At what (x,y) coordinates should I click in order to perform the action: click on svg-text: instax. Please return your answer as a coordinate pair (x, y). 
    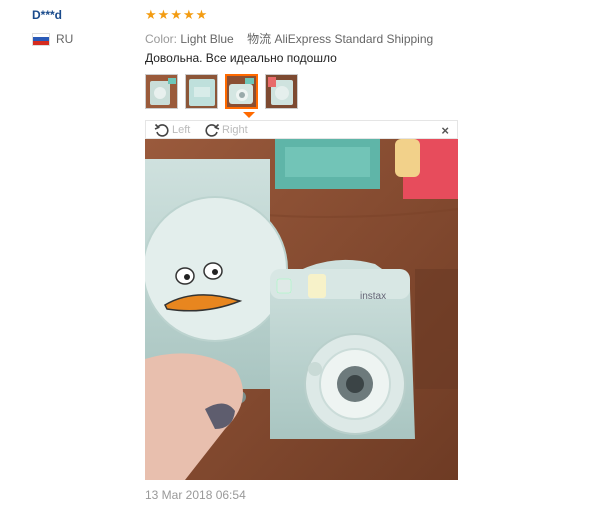
    Looking at the image, I should click on (373, 296).